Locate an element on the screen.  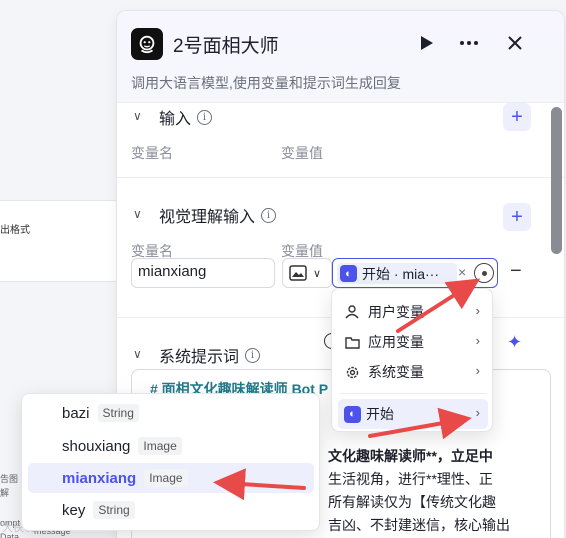
menu-item-system-vars: 系统变量 › is located at coordinates (413, 372).